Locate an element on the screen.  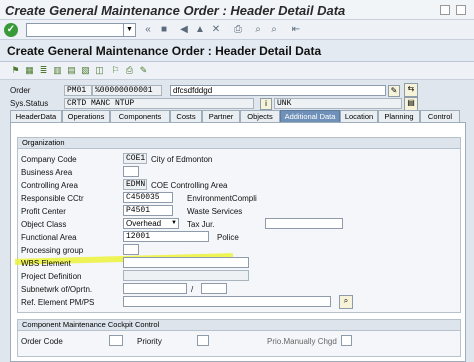
tax-jur-label: Tax Jur. is located at coordinates (201, 224).